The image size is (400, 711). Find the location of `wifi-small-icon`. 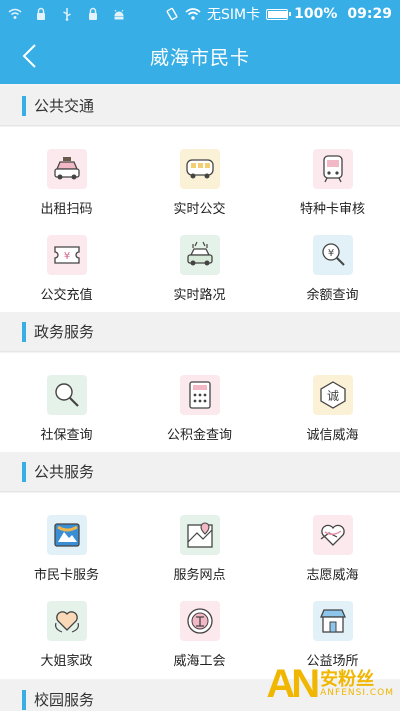

wifi-small-icon is located at coordinates (15, 13).